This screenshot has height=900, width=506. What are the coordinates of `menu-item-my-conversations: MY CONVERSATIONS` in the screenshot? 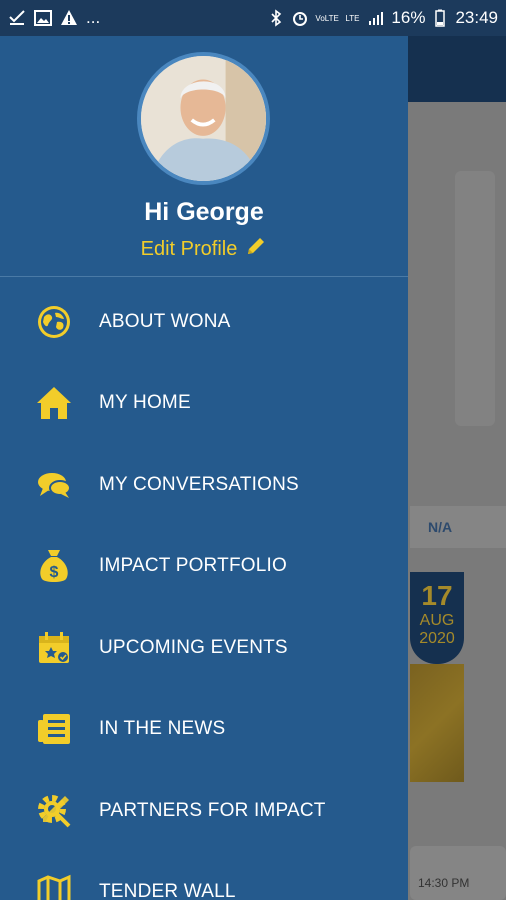 It's located at (204, 485).